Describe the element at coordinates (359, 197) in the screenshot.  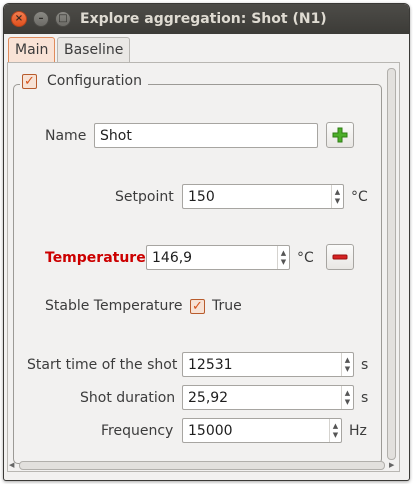
I see `setpoint-unit: °C` at that location.